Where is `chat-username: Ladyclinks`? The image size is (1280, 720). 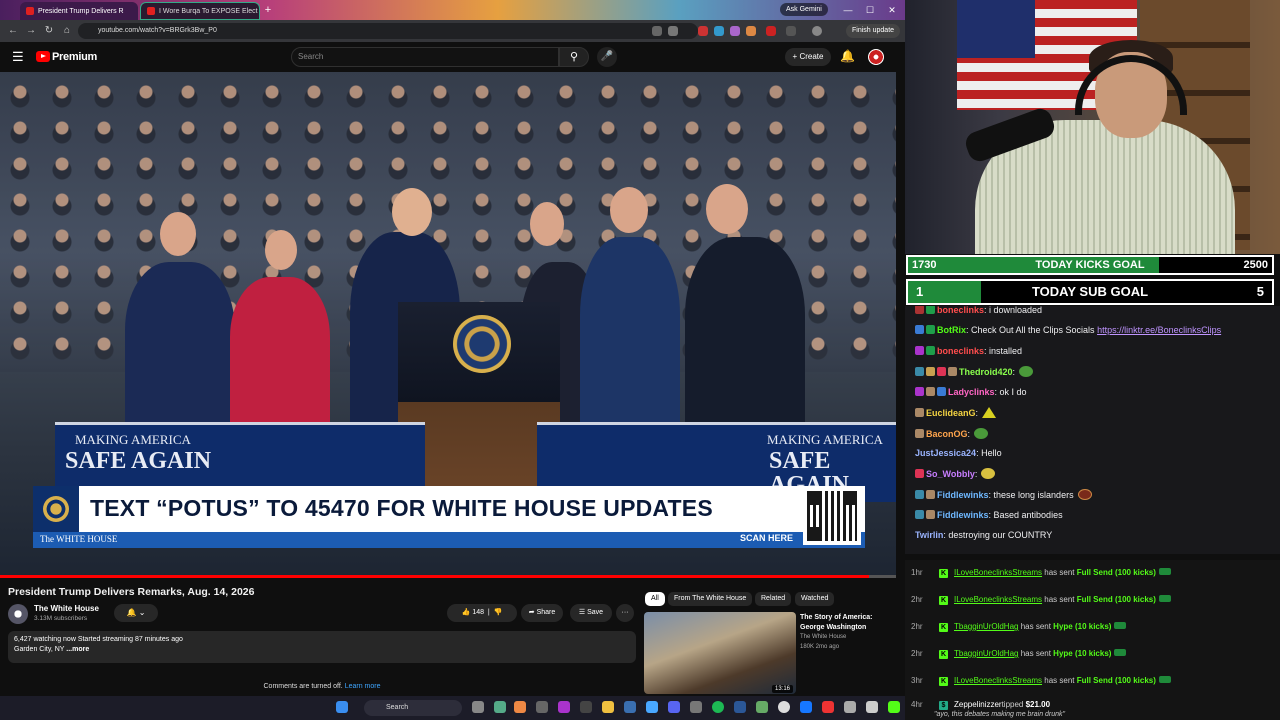 chat-username: Ladyclinks is located at coordinates (971, 392).